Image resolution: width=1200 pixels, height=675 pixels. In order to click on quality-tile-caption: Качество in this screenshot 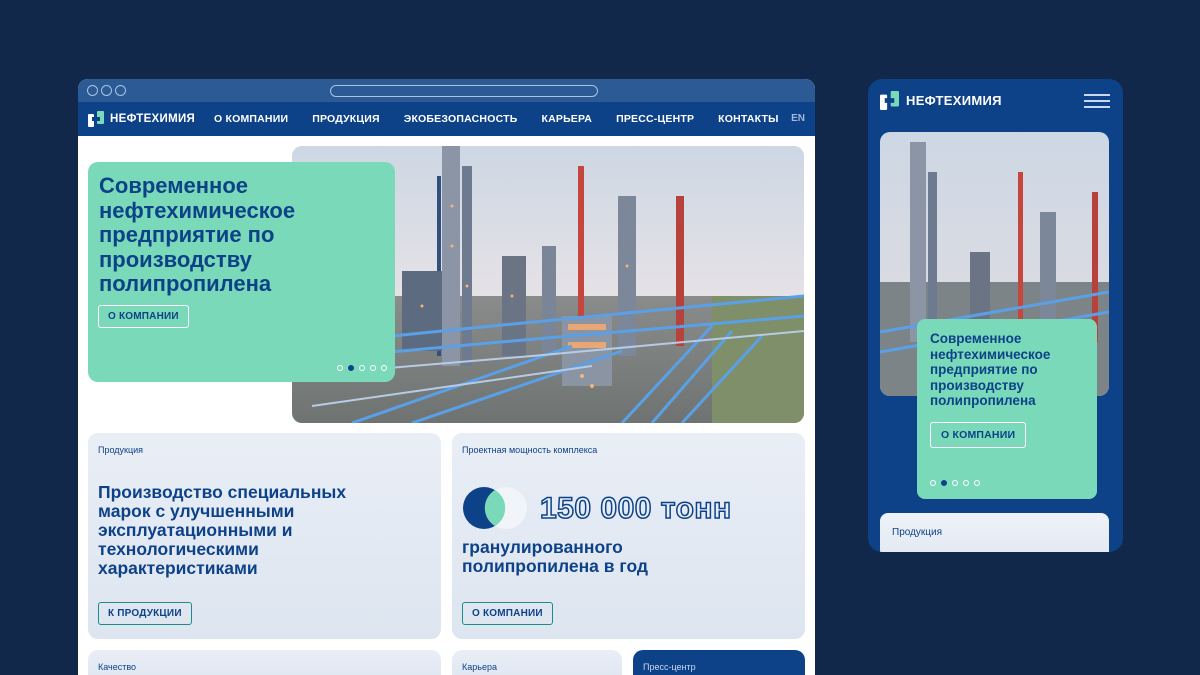, I will do `click(117, 667)`.